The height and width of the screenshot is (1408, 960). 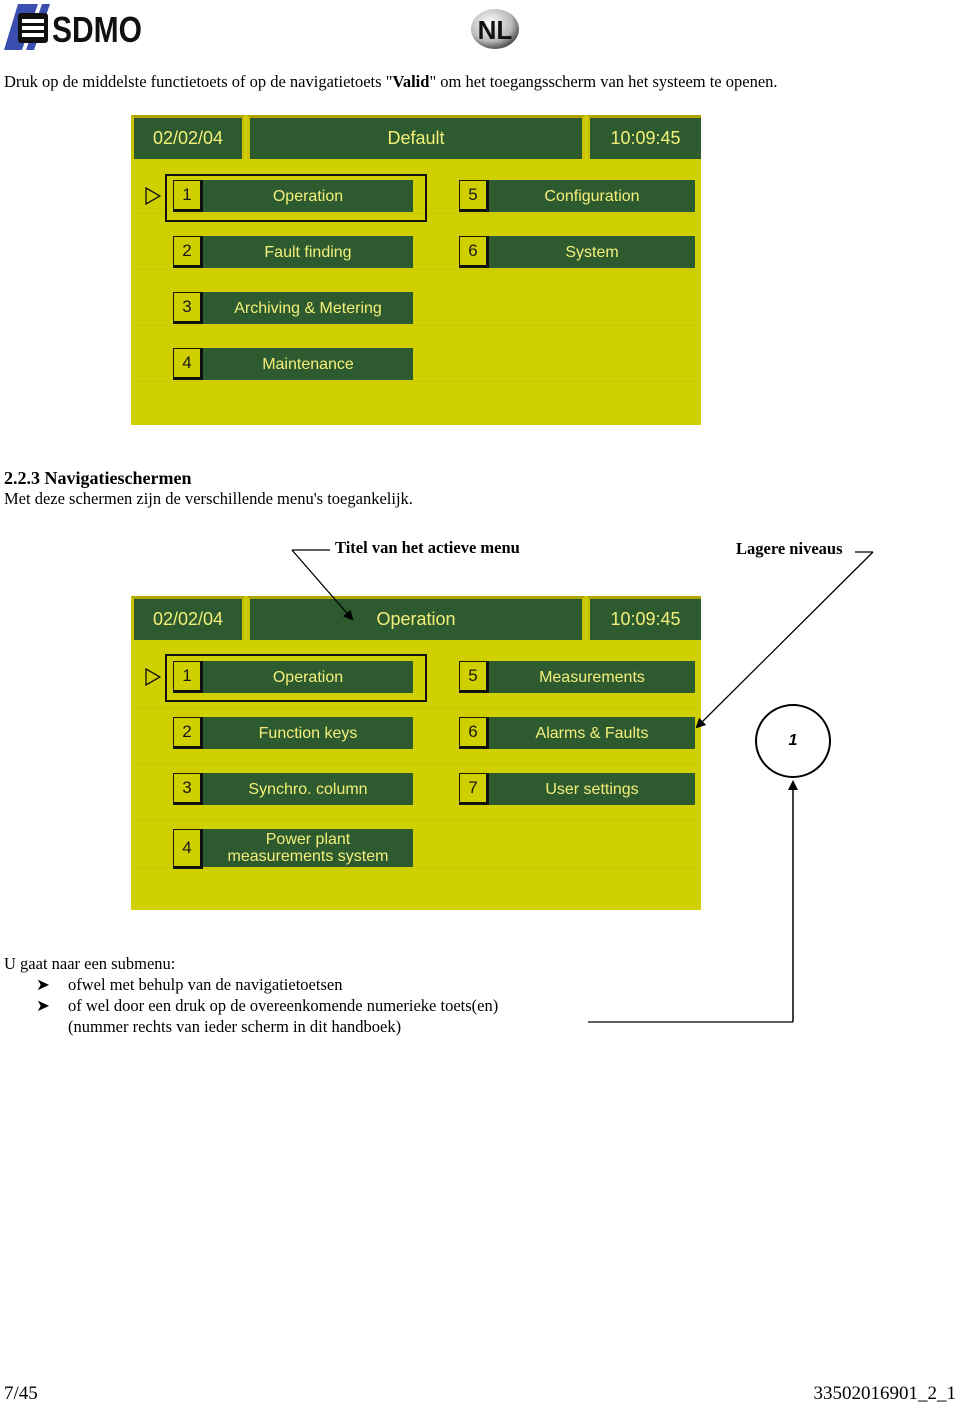 I want to click on sdmo-logo: SDMO, so click(x=76, y=27).